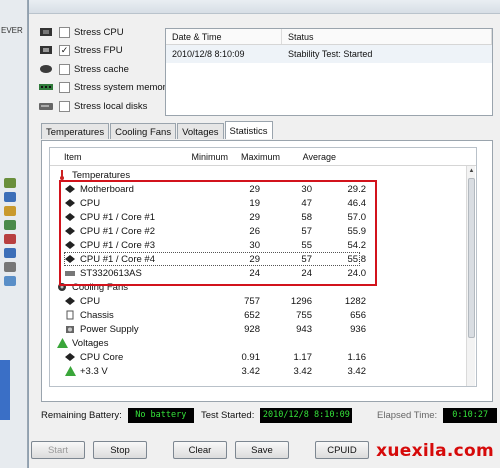  I want to click on table-row: Chassis 652 755 656, so click(270, 315).